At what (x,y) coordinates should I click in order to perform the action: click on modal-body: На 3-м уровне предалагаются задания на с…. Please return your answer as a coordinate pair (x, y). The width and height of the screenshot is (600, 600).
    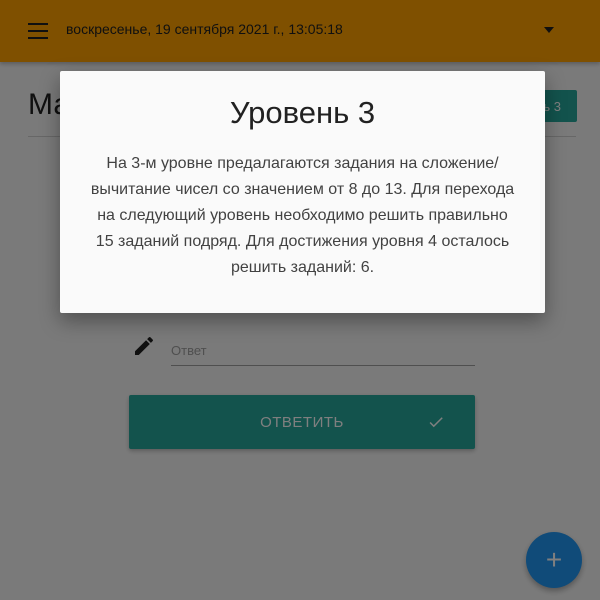
    Looking at the image, I should click on (302, 215).